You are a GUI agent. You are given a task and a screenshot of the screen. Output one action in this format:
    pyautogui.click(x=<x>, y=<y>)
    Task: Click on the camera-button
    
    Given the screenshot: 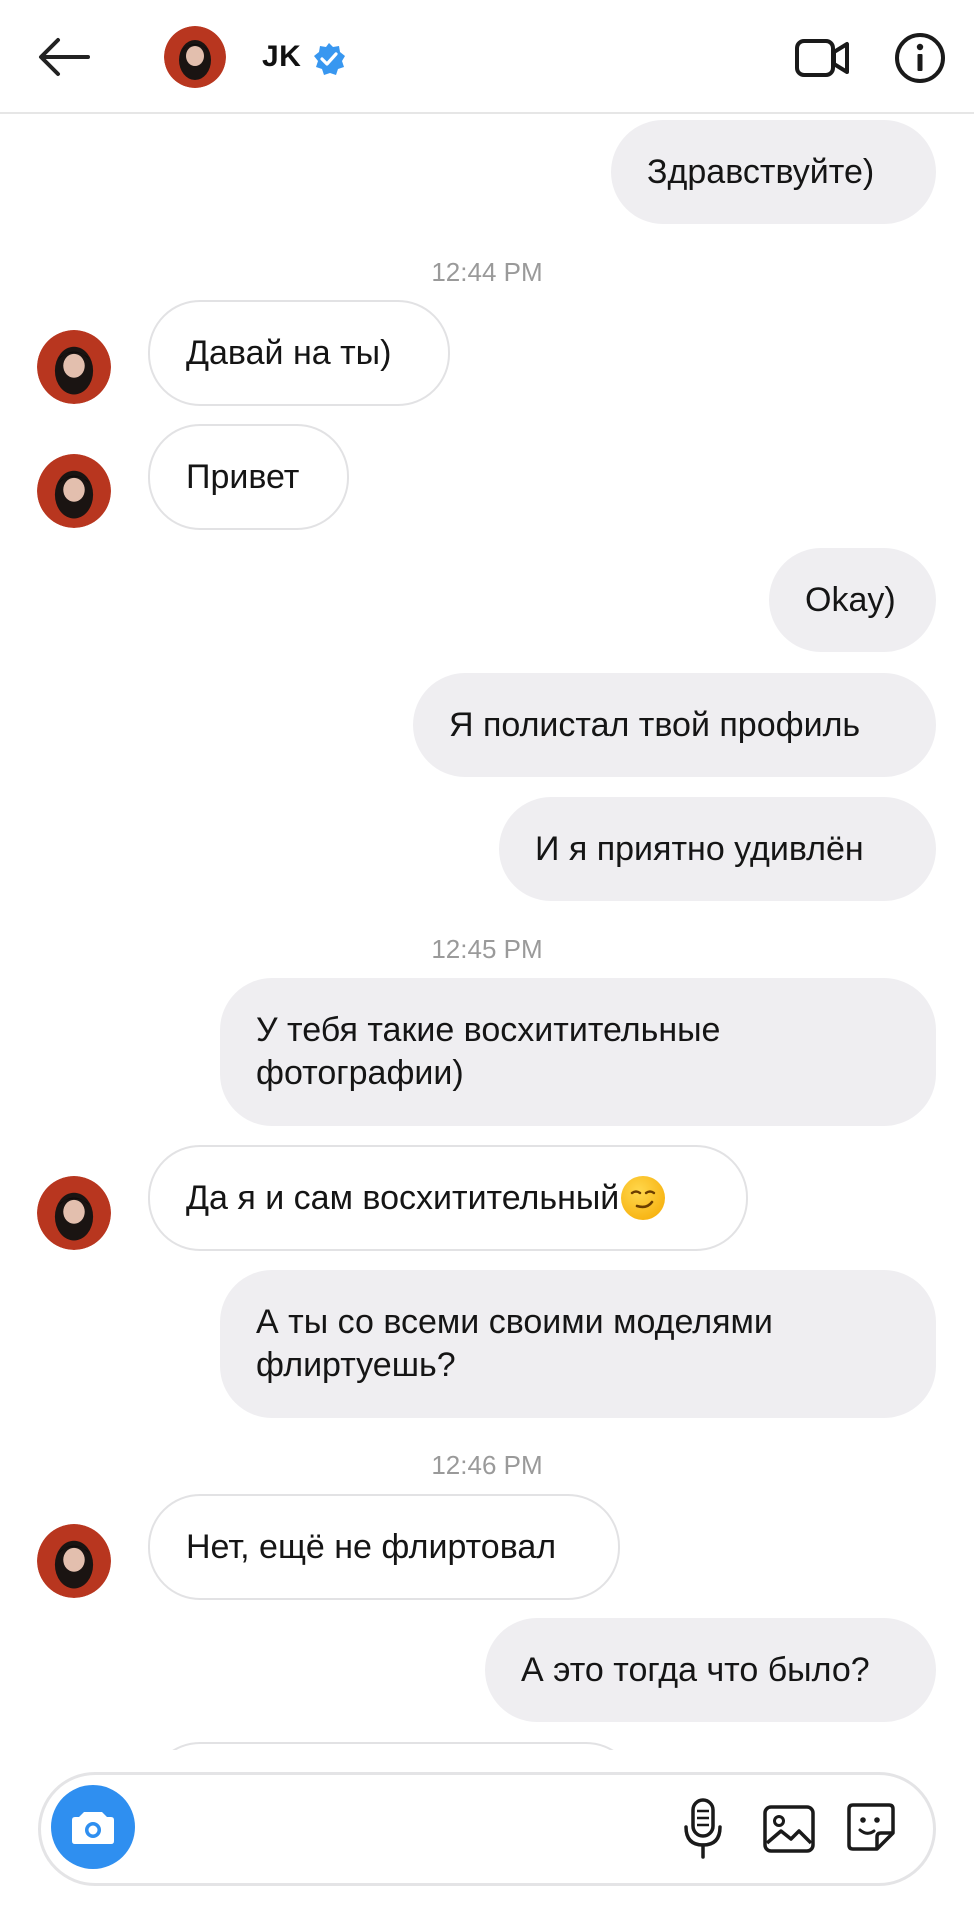 What is the action you would take?
    pyautogui.click(x=93, y=1827)
    